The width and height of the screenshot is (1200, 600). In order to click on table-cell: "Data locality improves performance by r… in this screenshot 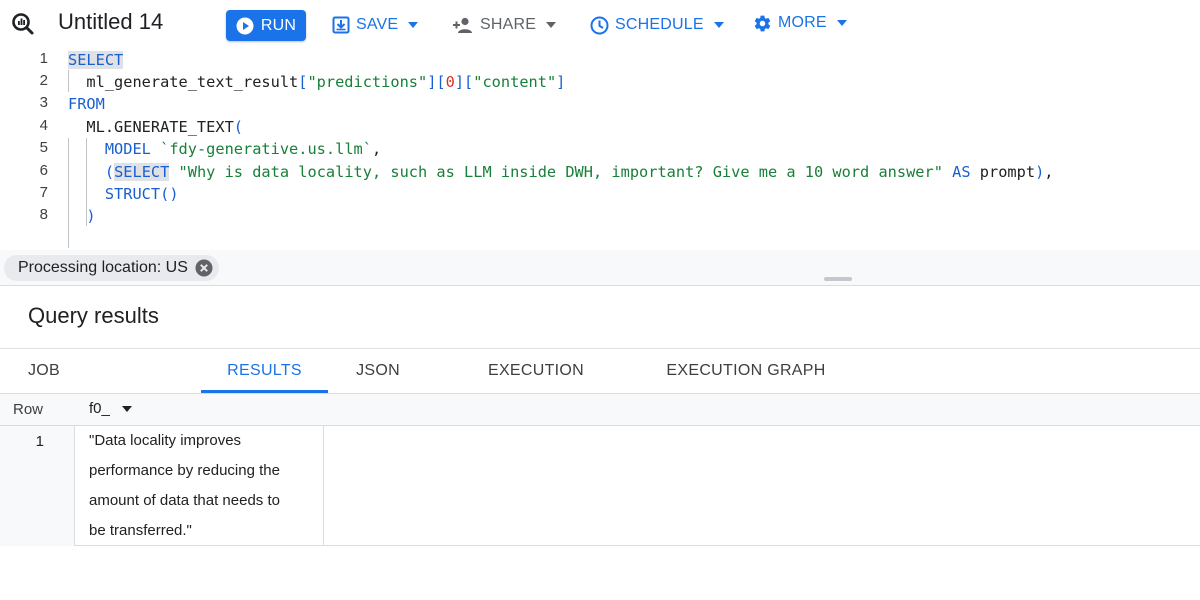, I will do `click(199, 486)`.